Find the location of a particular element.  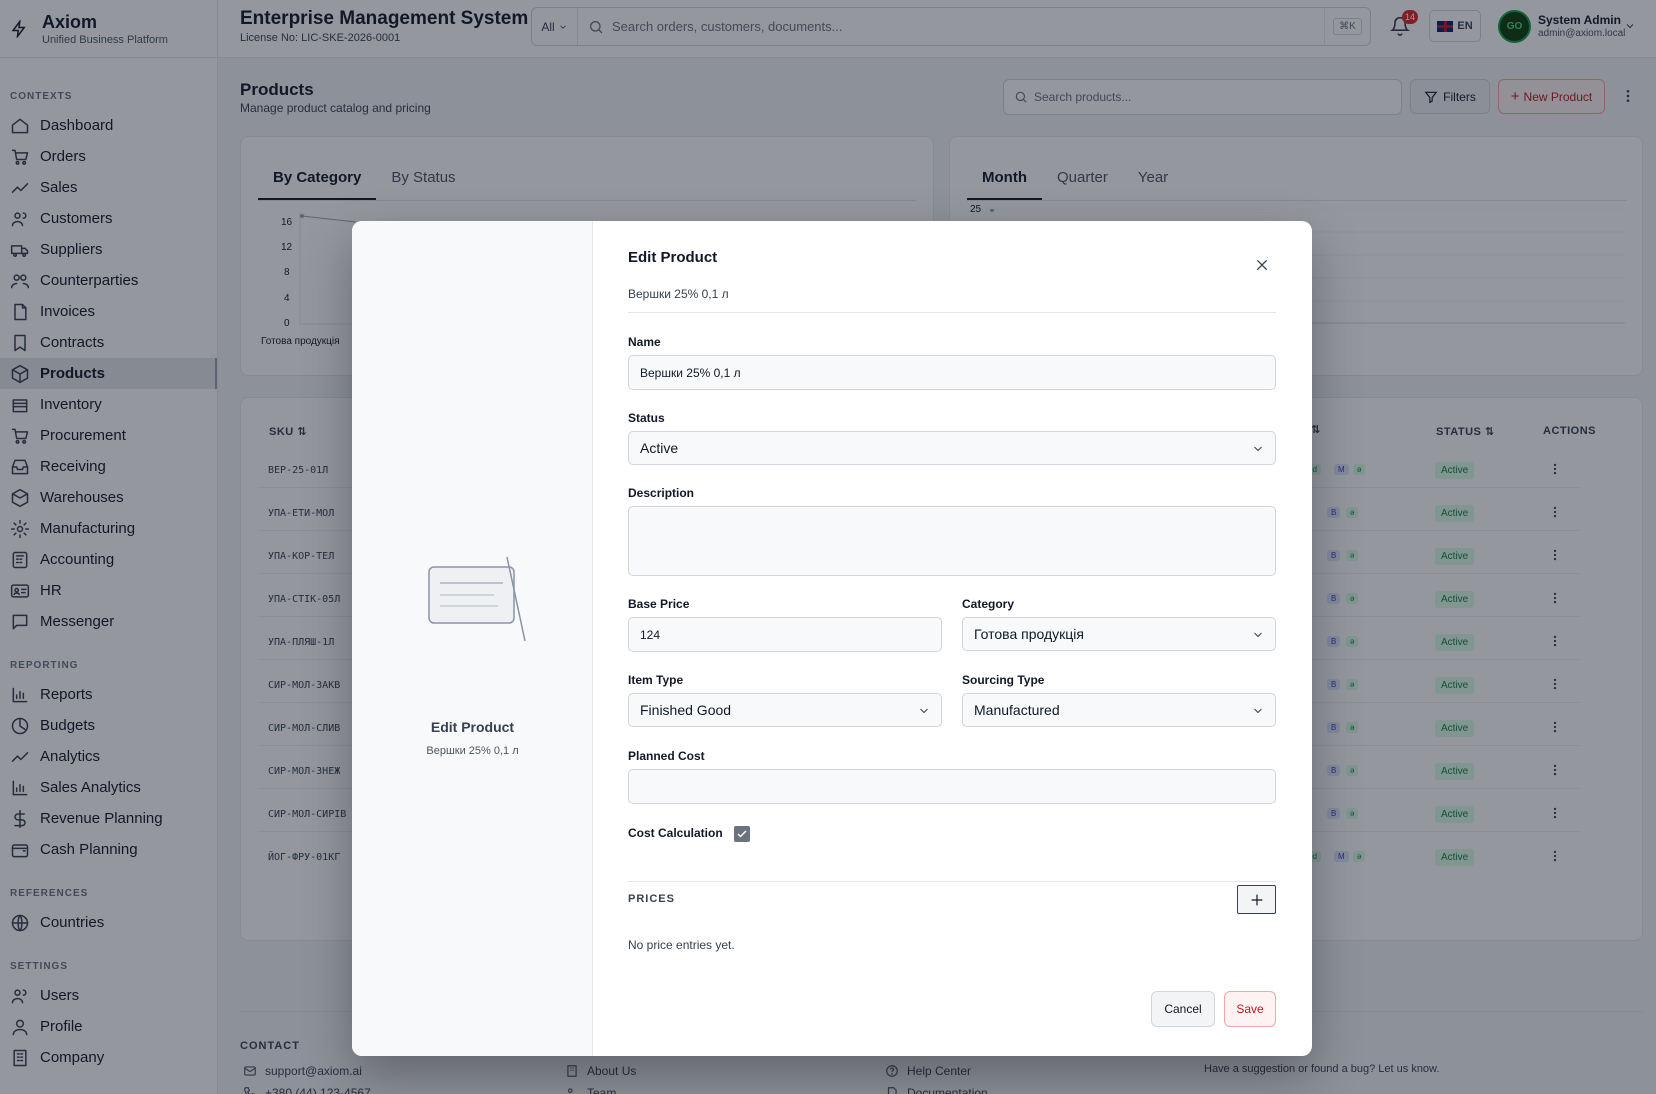

no-prices-message: No price entries yet. is located at coordinates (681, 945).